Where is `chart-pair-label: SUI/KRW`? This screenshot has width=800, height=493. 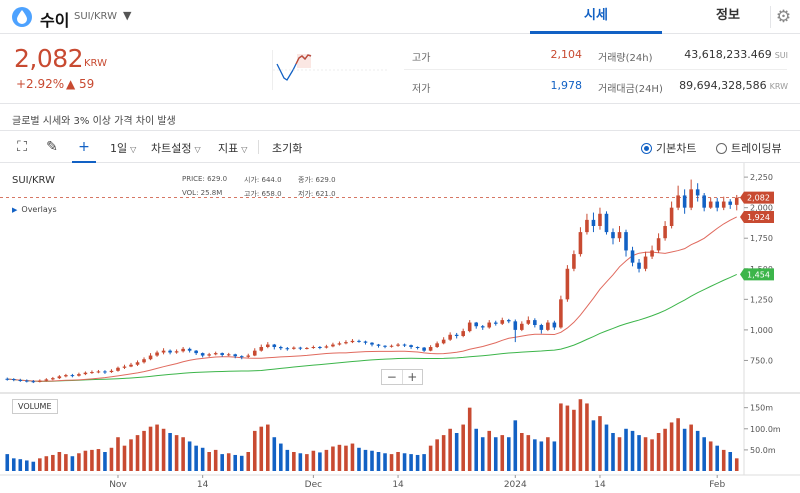
chart-pair-label: SUI/KRW is located at coordinates (33, 180).